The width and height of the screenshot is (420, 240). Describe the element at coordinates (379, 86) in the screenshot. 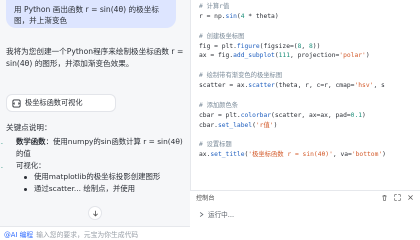

I see `code-token: , s` at that location.